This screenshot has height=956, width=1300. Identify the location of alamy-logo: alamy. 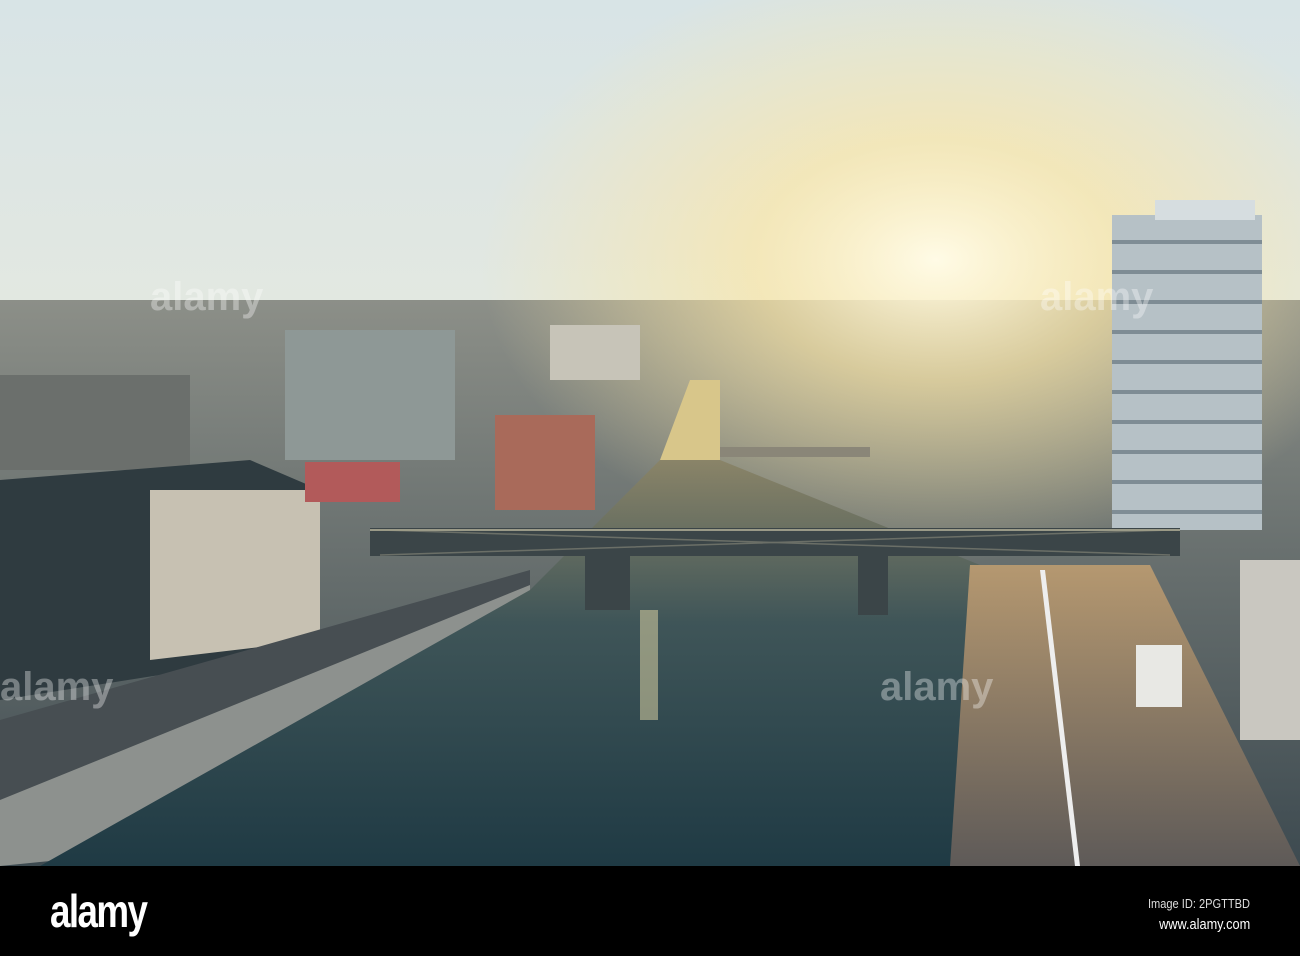
(99, 911).